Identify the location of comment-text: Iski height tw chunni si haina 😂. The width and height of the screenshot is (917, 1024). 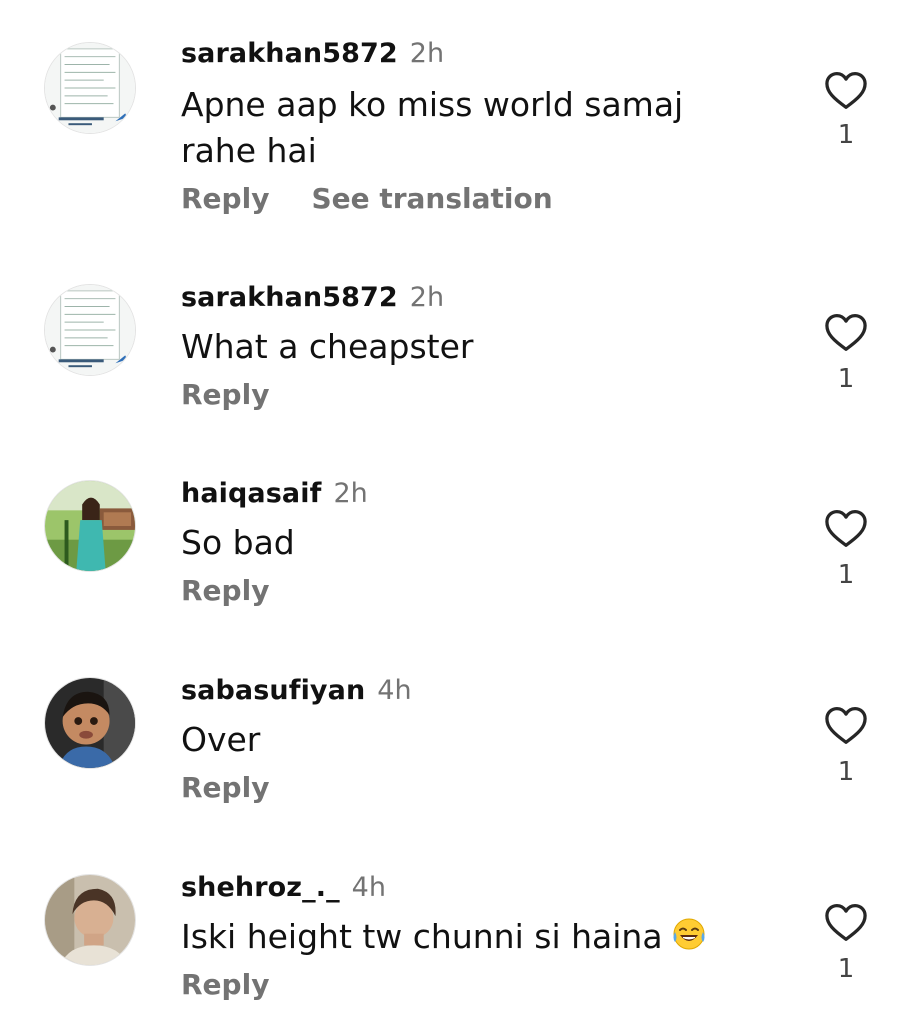
(461, 937).